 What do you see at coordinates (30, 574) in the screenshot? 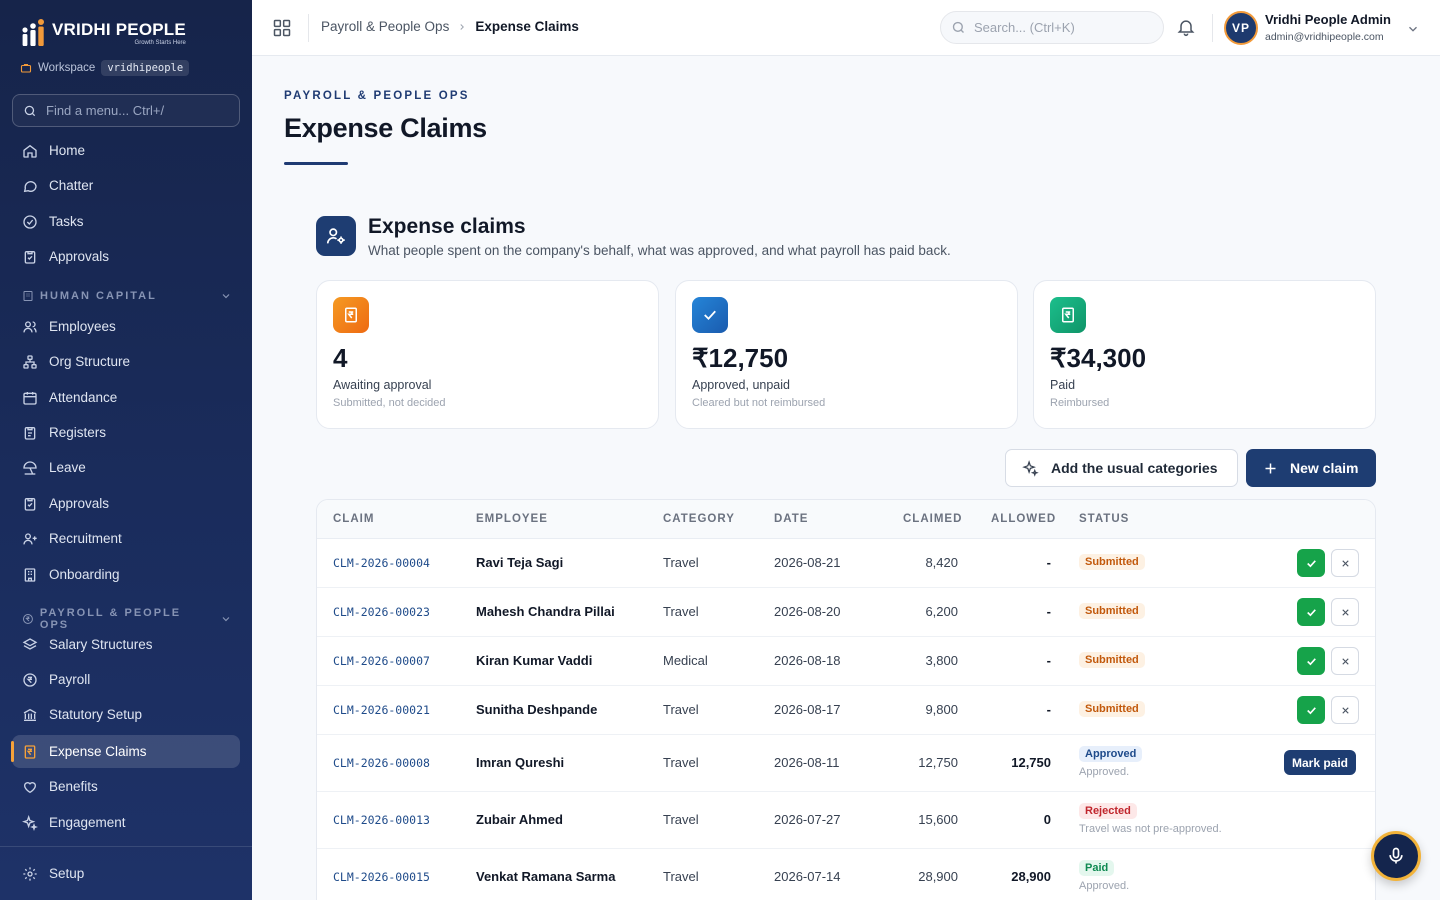
I see `building-icon` at bounding box center [30, 574].